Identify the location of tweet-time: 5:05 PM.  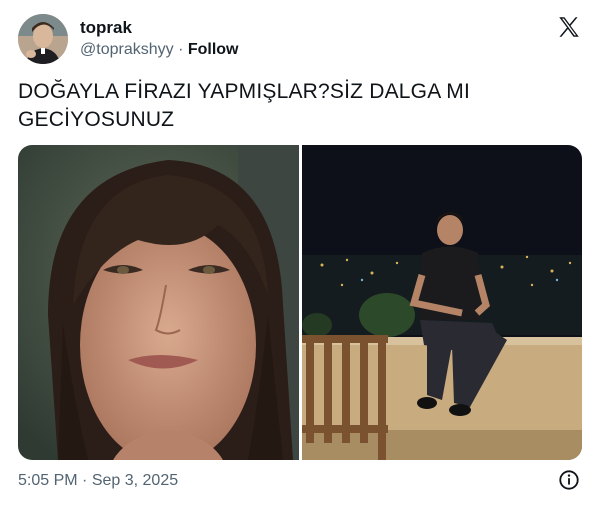
(48, 480).